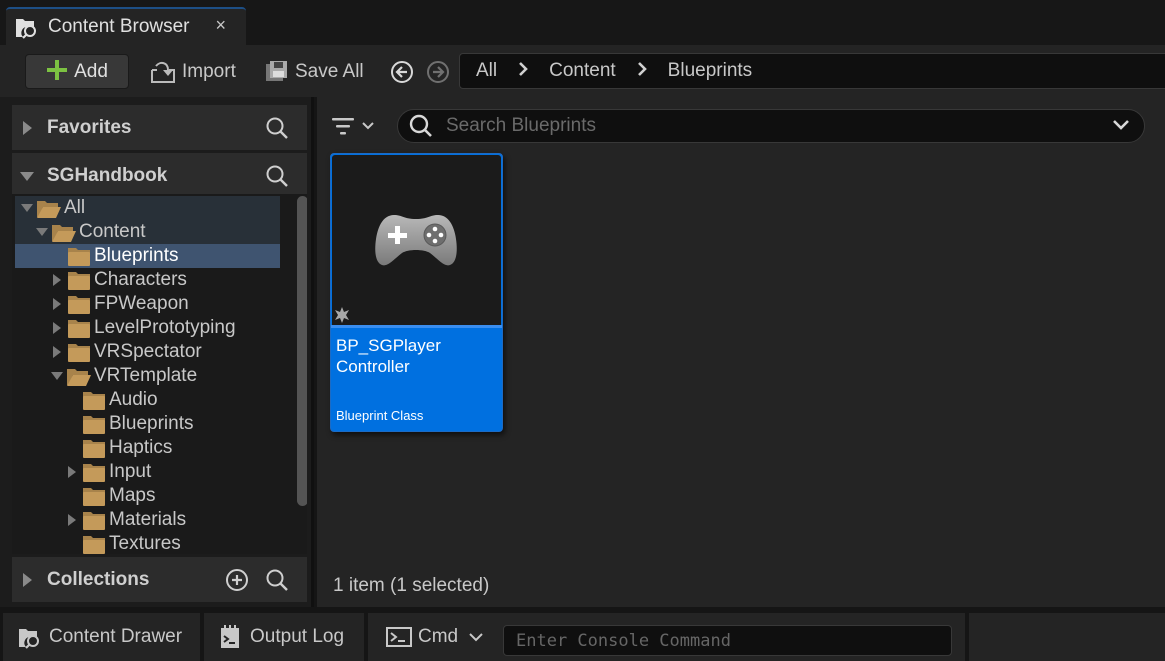 Image resolution: width=1165 pixels, height=661 pixels. I want to click on cmd-dropdown: Cmd, so click(435, 637).